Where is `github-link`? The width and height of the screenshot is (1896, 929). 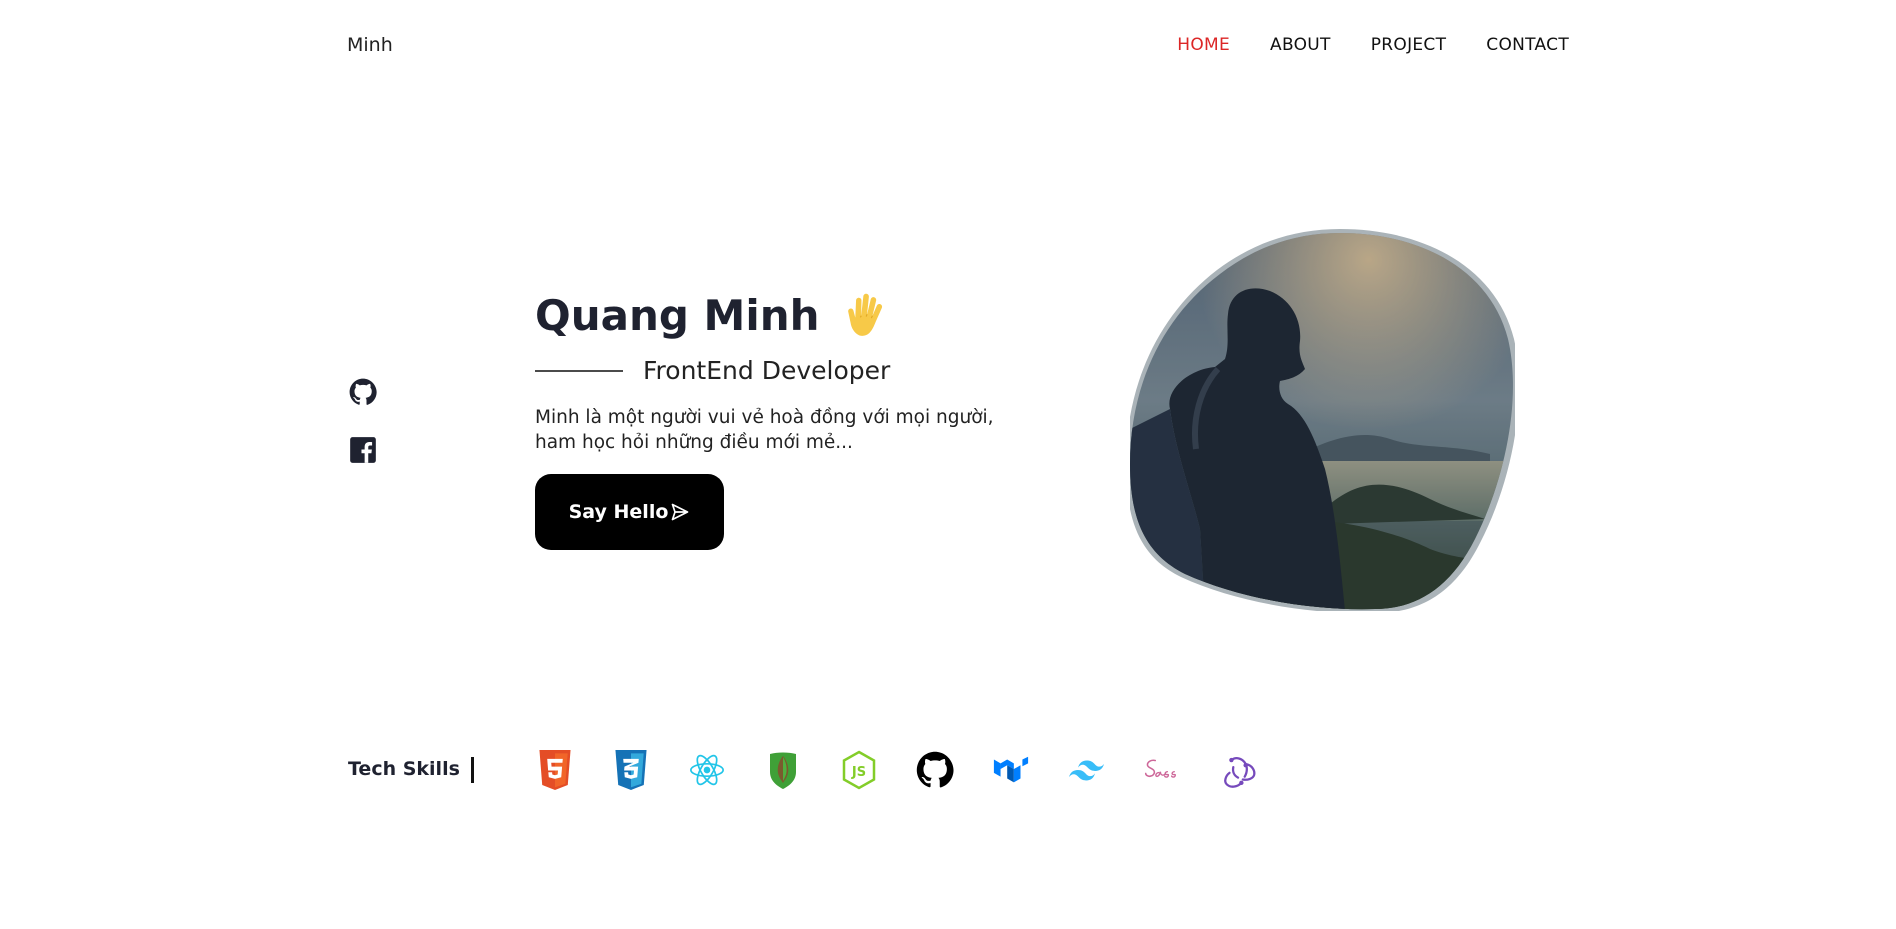
github-link is located at coordinates (363, 392).